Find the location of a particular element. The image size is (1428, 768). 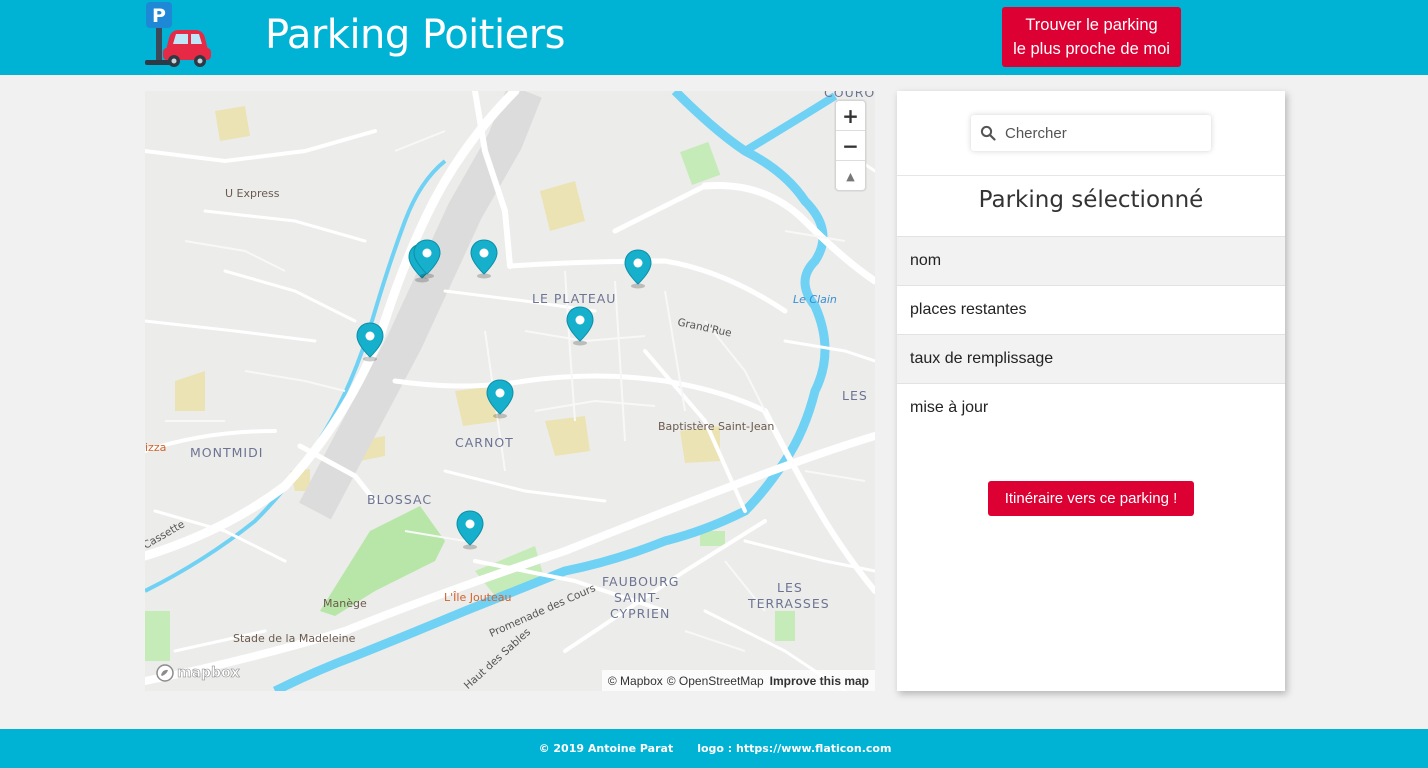

zoom-out-button: − is located at coordinates (850, 146).